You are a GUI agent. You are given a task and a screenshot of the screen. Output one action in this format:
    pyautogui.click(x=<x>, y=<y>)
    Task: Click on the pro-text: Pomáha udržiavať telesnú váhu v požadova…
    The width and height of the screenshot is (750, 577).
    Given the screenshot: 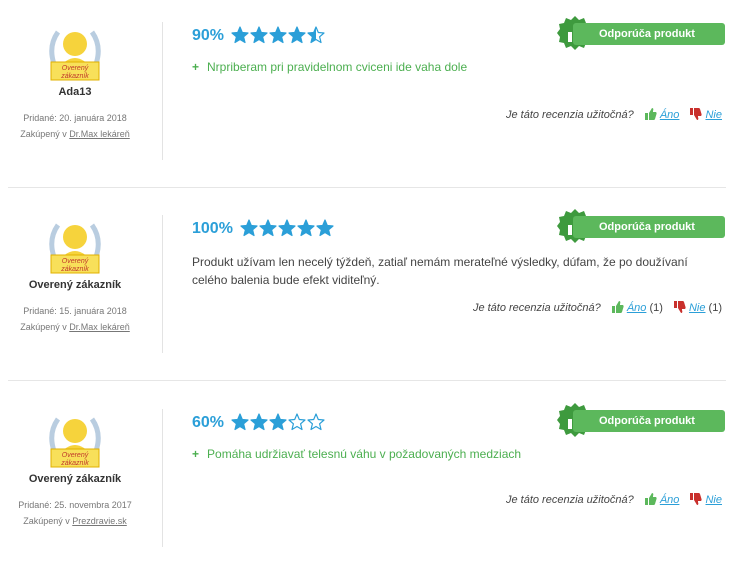 What is the action you would take?
    pyautogui.click(x=364, y=454)
    